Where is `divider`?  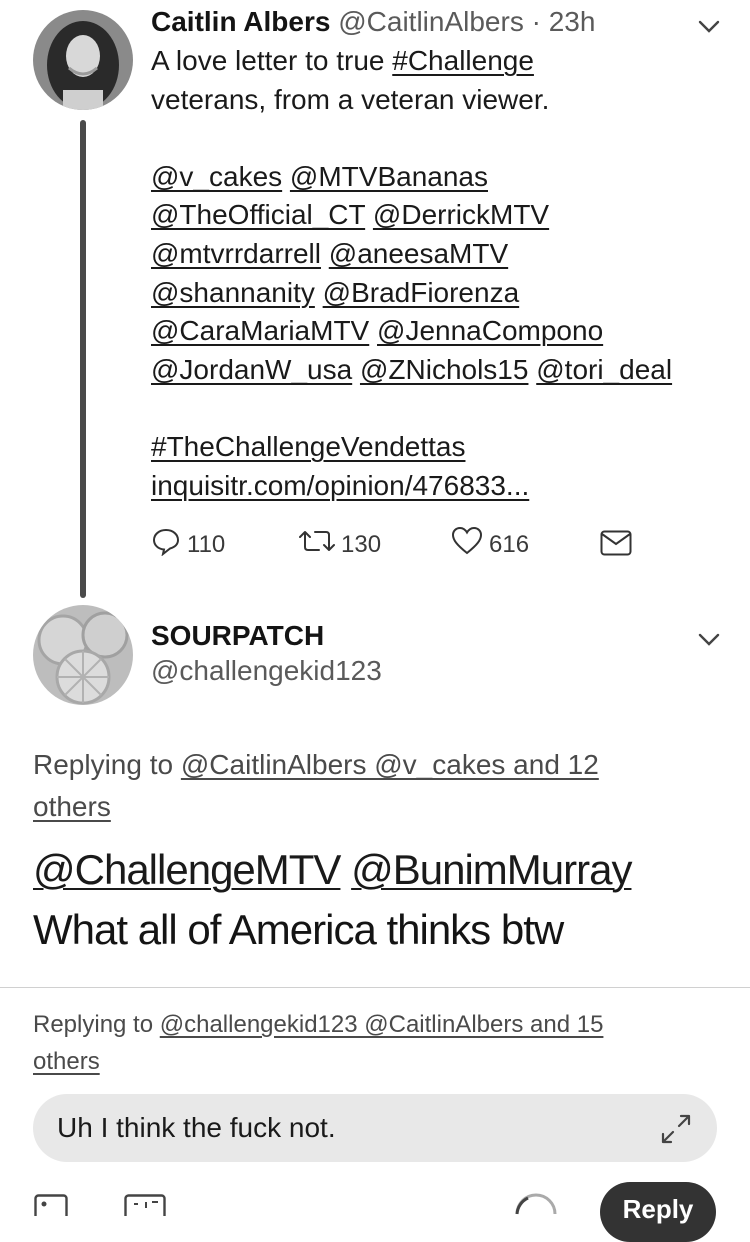
divider is located at coordinates (375, 987).